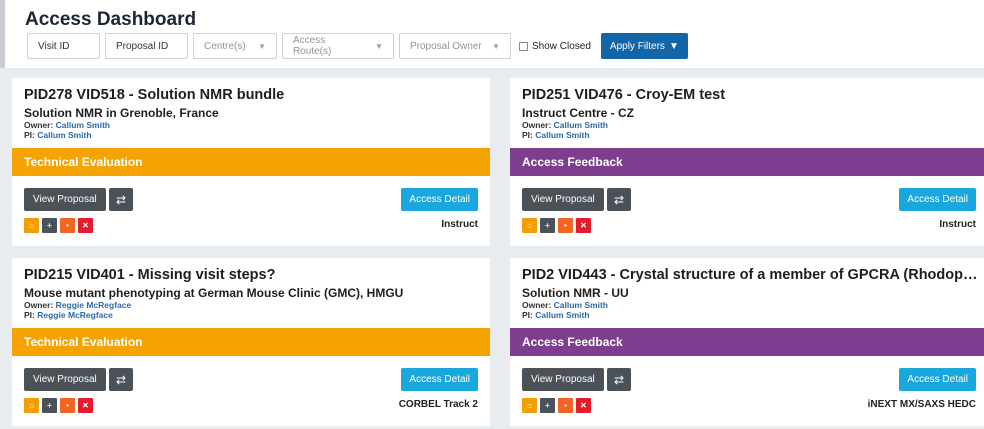 This screenshot has height=429, width=984. I want to click on apply-filters-button: Apply Filters ▼, so click(644, 46).